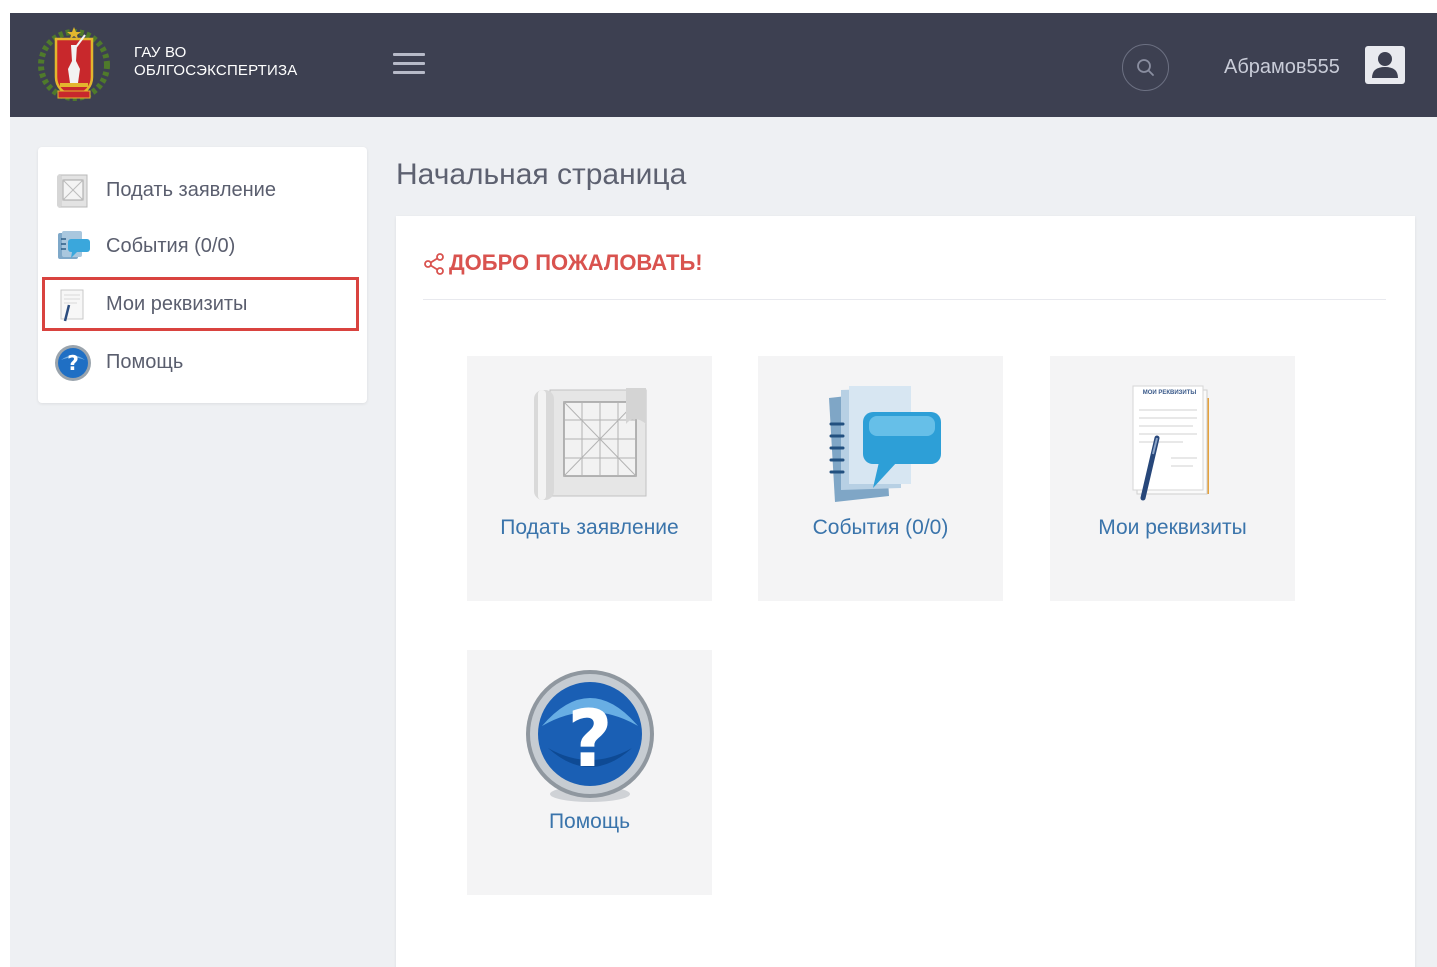  I want to click on tile-submit-application: Подать заявление, so click(589, 478).